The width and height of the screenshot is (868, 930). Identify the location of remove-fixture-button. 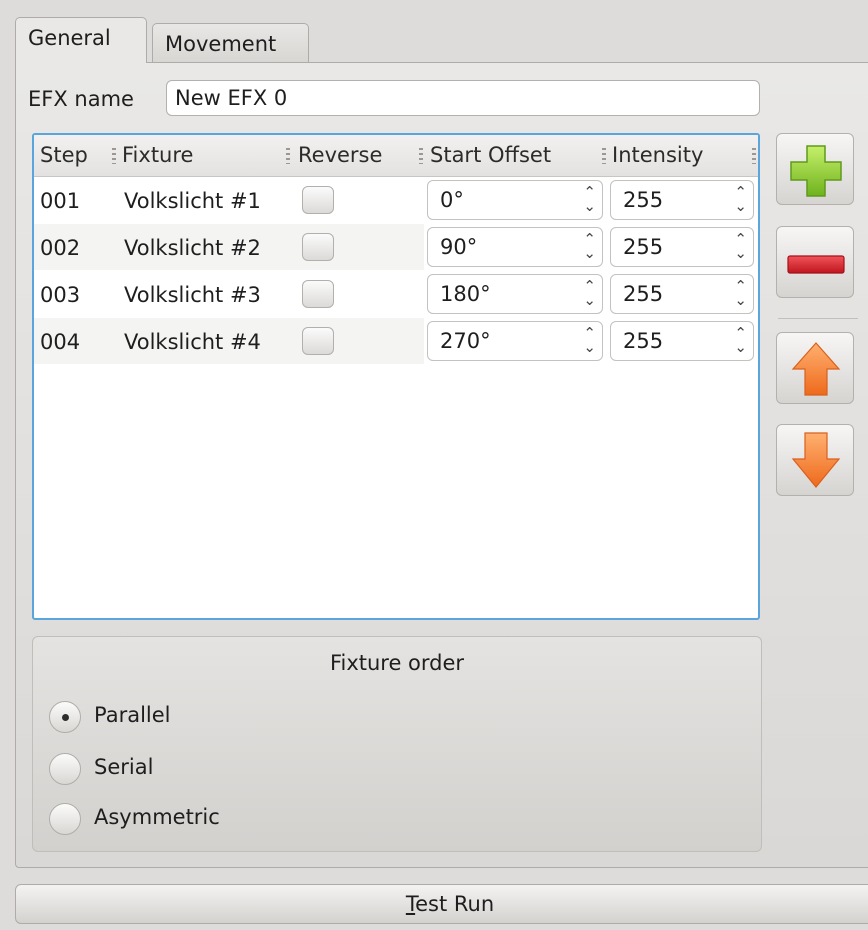
(815, 262).